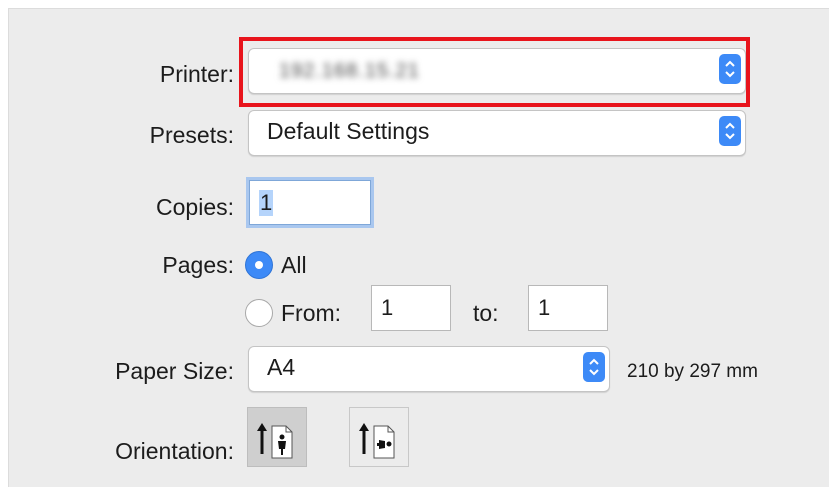  I want to click on paper-size-popup: A4, so click(429, 369).